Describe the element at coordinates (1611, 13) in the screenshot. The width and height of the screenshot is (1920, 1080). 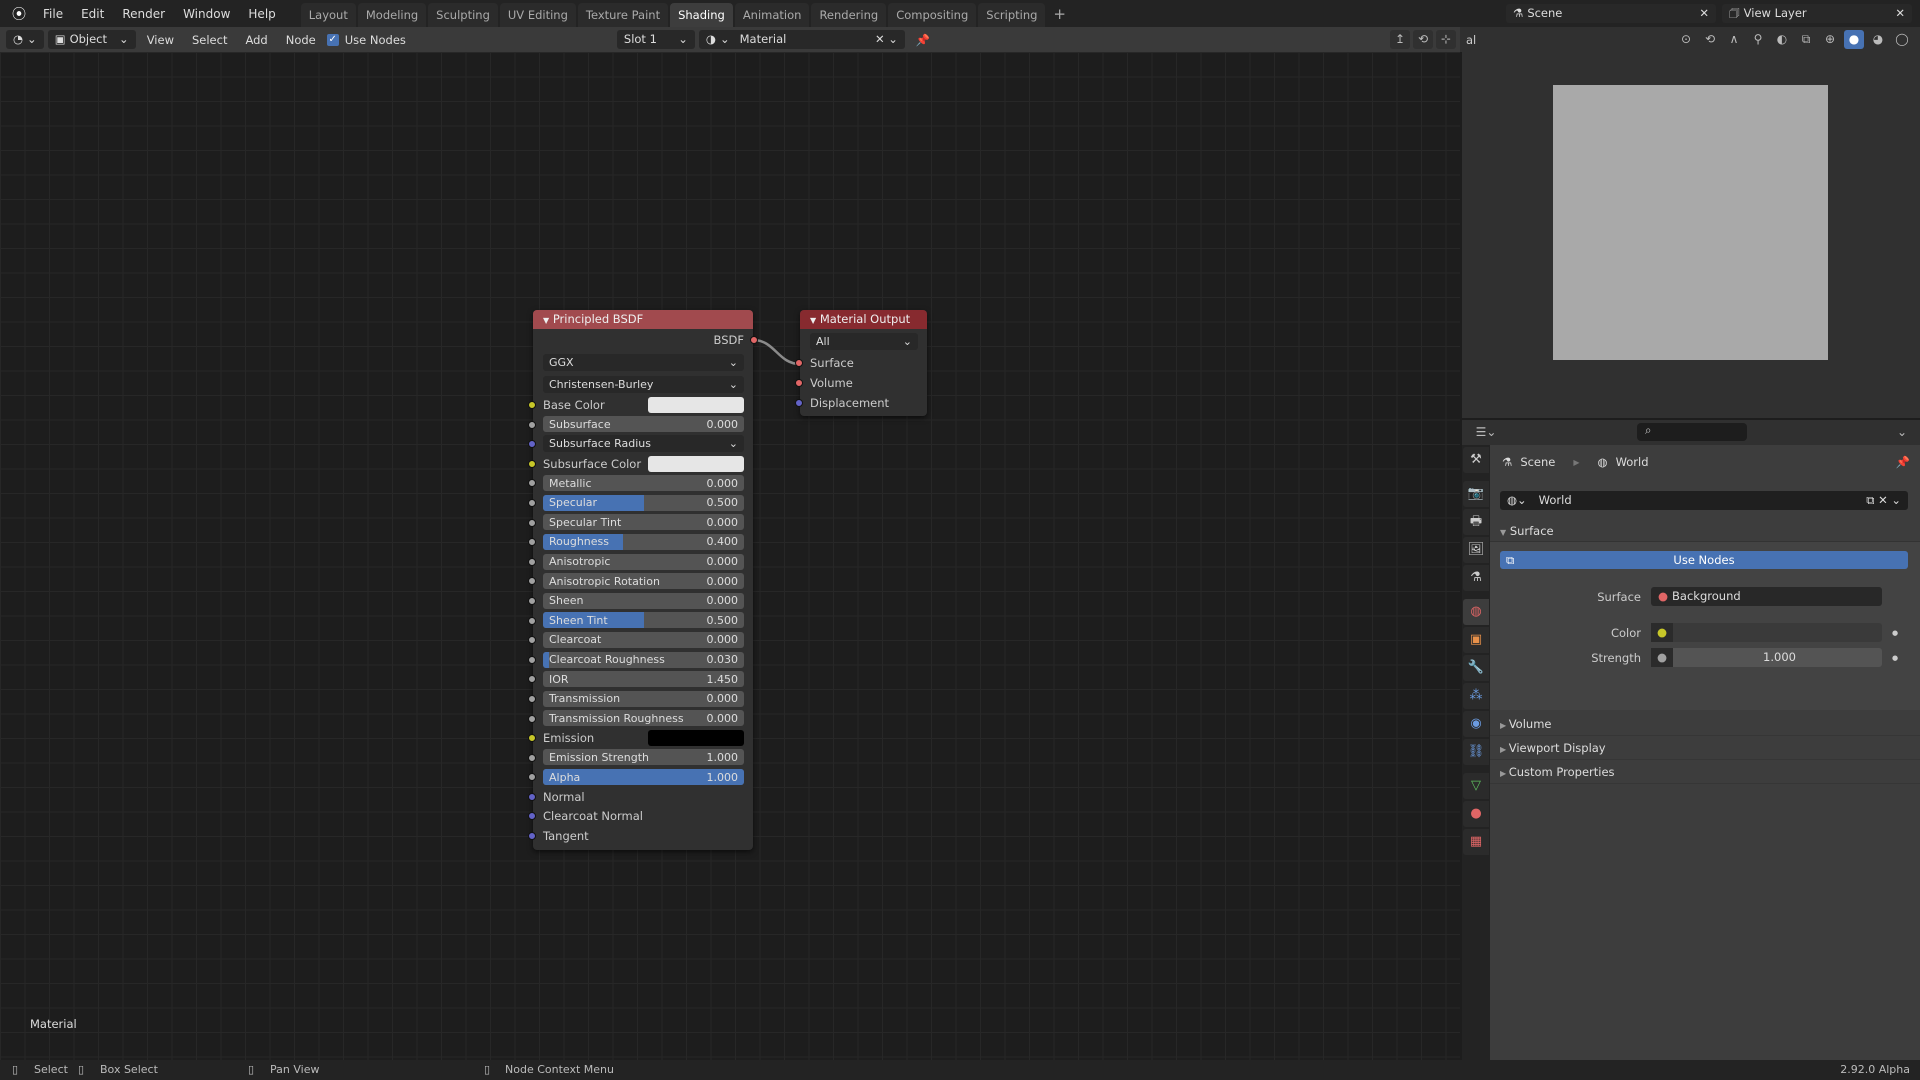
I see `scene-selector: ⚗ Scene ✕` at that location.